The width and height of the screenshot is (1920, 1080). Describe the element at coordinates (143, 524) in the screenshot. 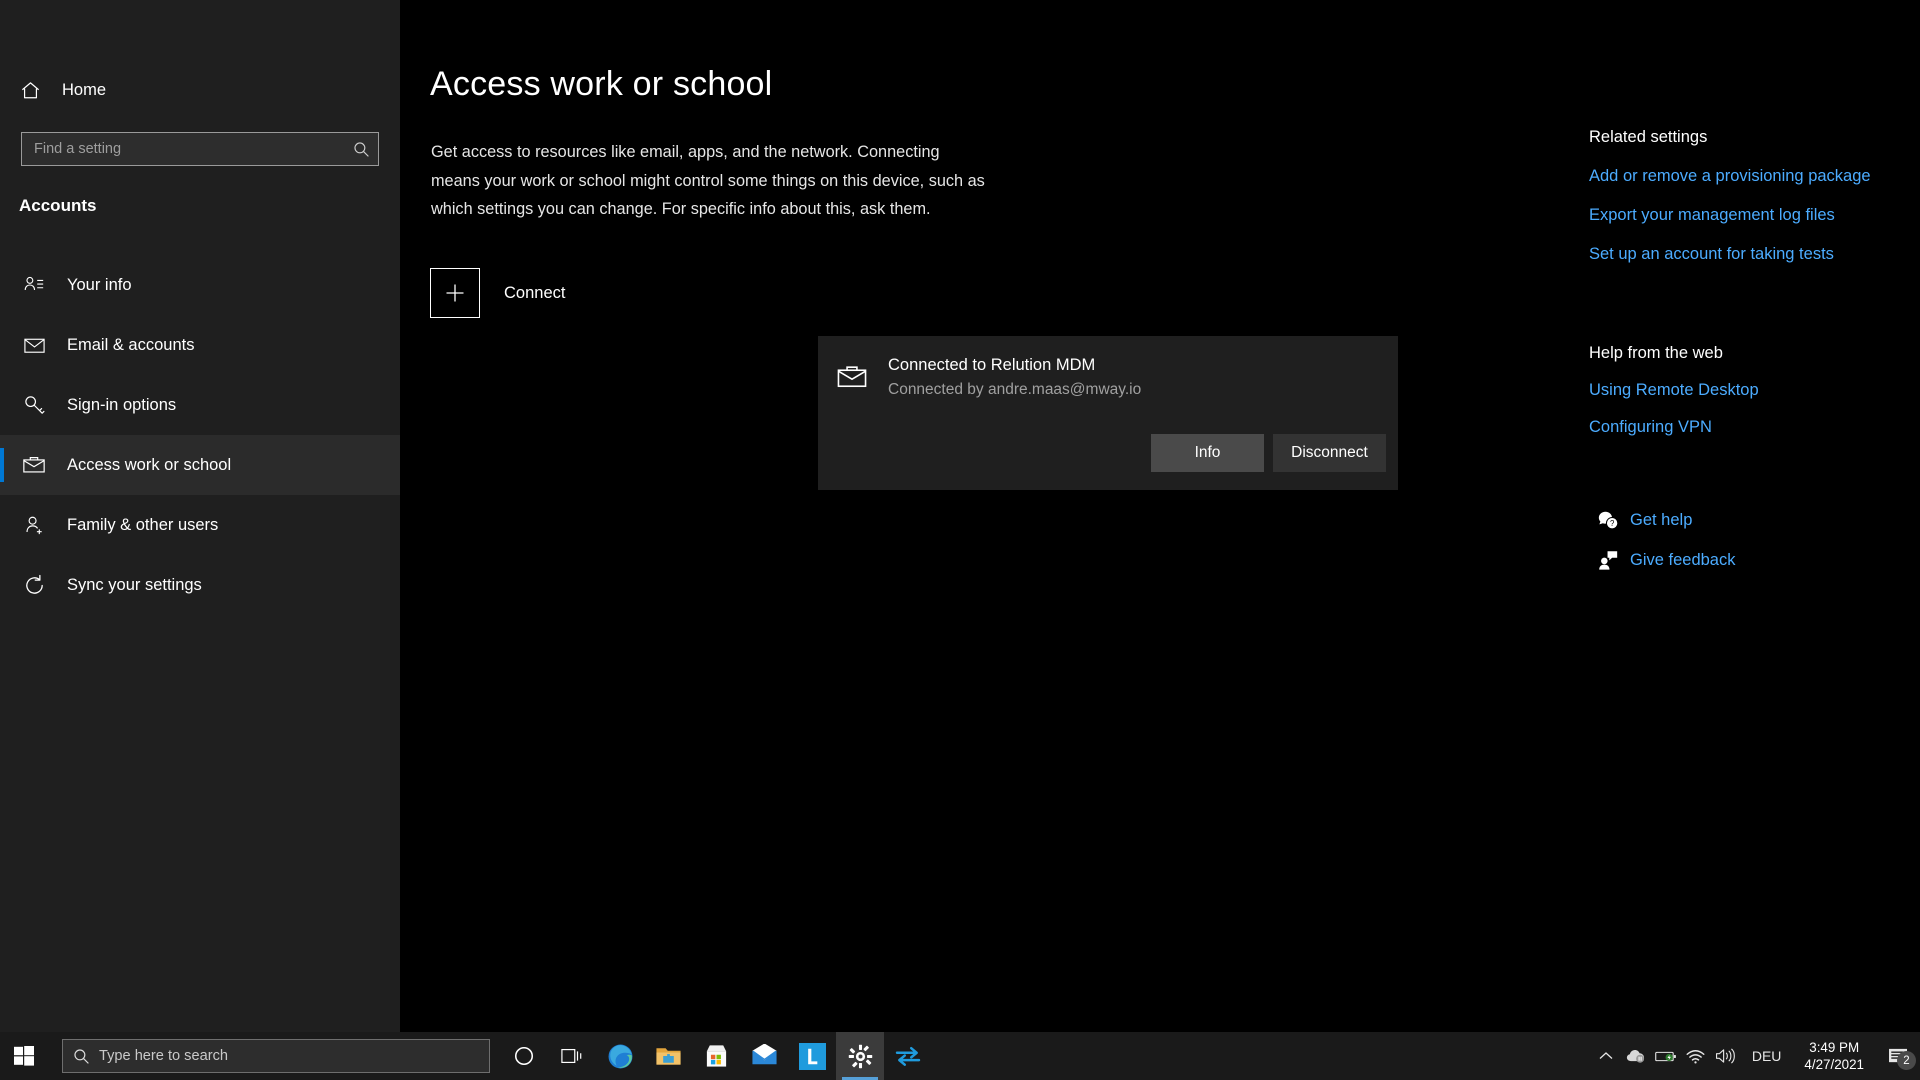

I see `sidebar-item-label: Family & other users` at that location.